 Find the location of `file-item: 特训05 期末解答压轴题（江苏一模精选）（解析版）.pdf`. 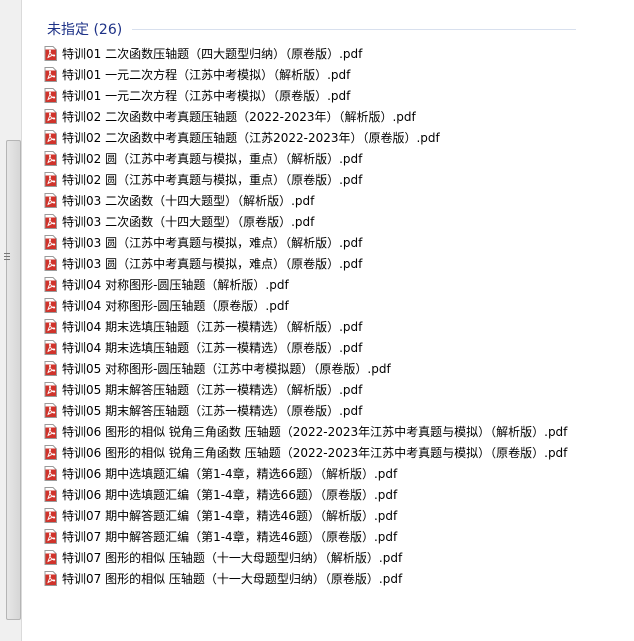

file-item: 特训05 期末解答压轴题（江苏一模精选）（解析版）.pdf is located at coordinates (334, 389).